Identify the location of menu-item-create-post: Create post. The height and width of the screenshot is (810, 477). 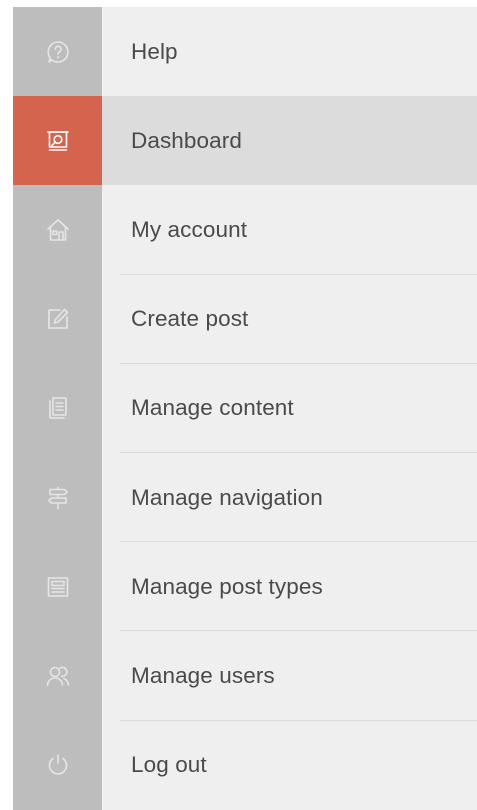
(245, 319).